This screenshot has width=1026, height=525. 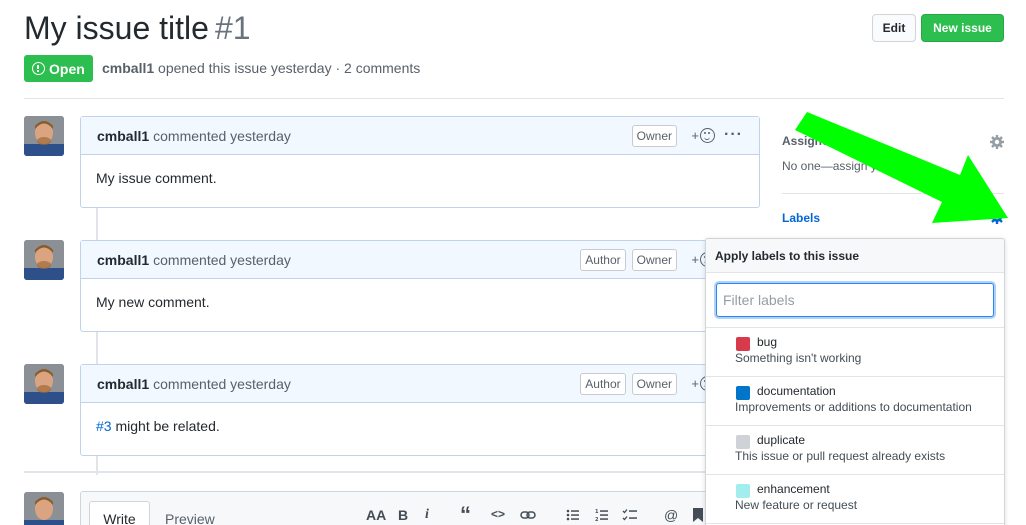 I want to click on mention-icon: @, so click(x=671, y=515).